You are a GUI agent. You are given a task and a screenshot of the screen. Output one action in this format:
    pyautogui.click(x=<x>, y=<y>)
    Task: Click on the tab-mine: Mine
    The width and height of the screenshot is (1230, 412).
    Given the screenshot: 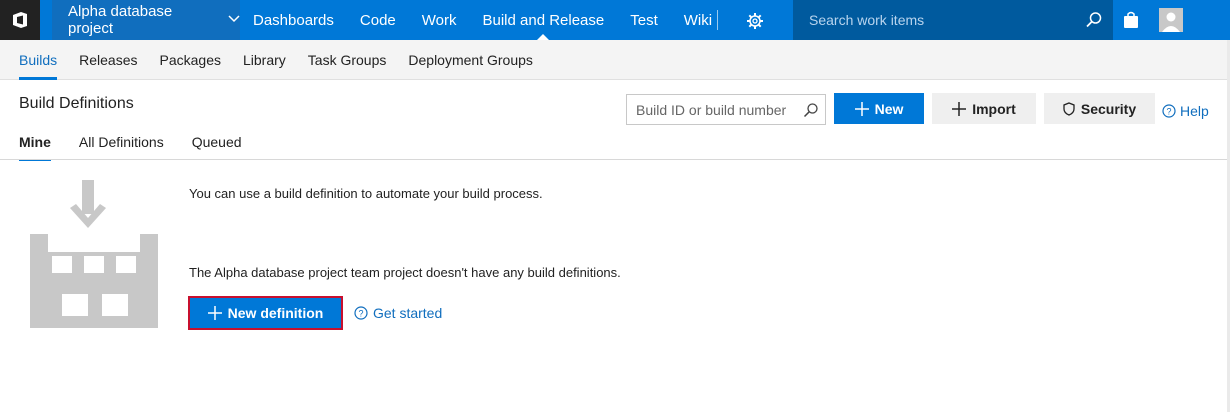 What is the action you would take?
    pyautogui.click(x=35, y=147)
    